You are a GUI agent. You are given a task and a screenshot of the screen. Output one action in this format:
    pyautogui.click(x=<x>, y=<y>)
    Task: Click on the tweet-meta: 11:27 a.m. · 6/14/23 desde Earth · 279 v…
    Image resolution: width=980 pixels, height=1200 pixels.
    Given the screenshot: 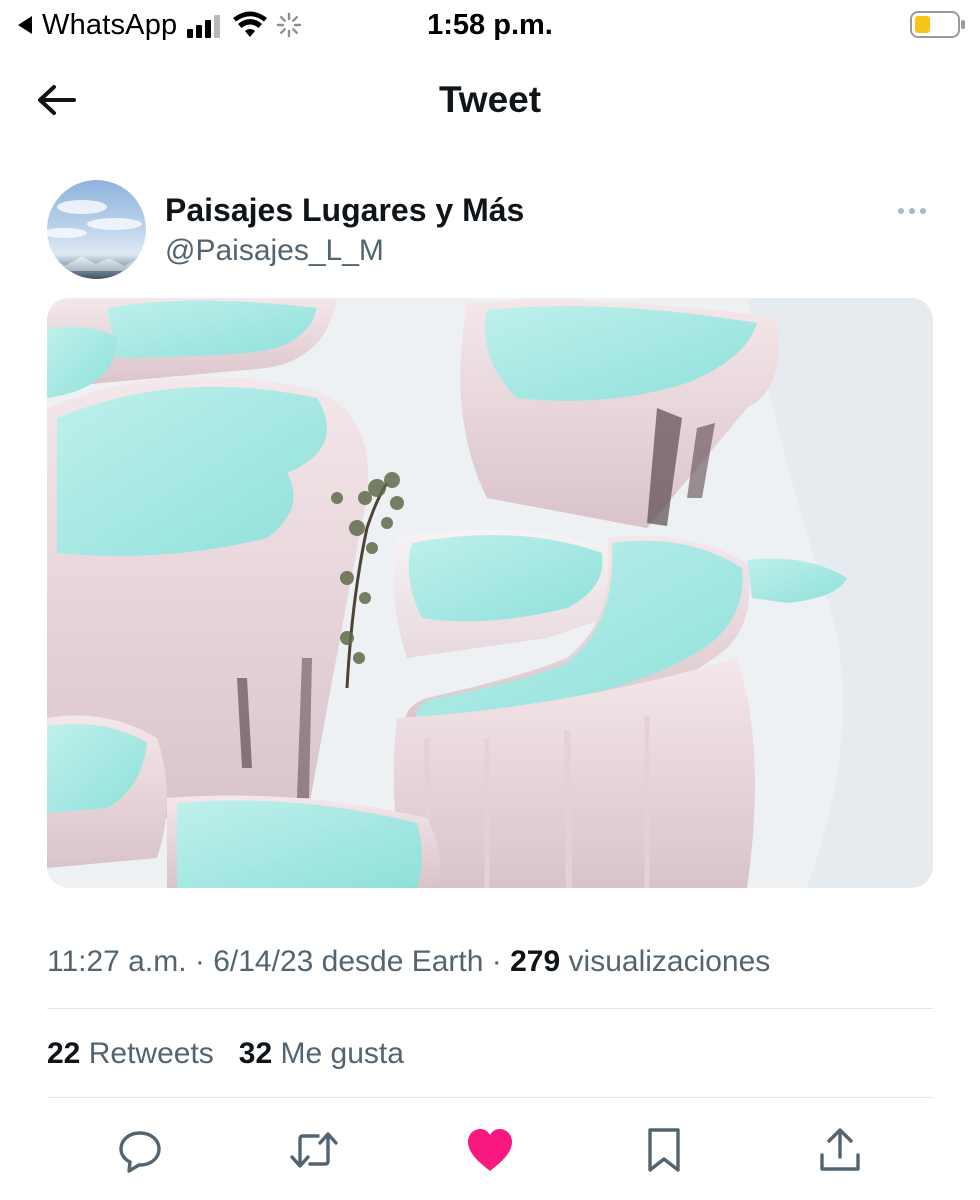 What is the action you would take?
    pyautogui.click(x=408, y=962)
    